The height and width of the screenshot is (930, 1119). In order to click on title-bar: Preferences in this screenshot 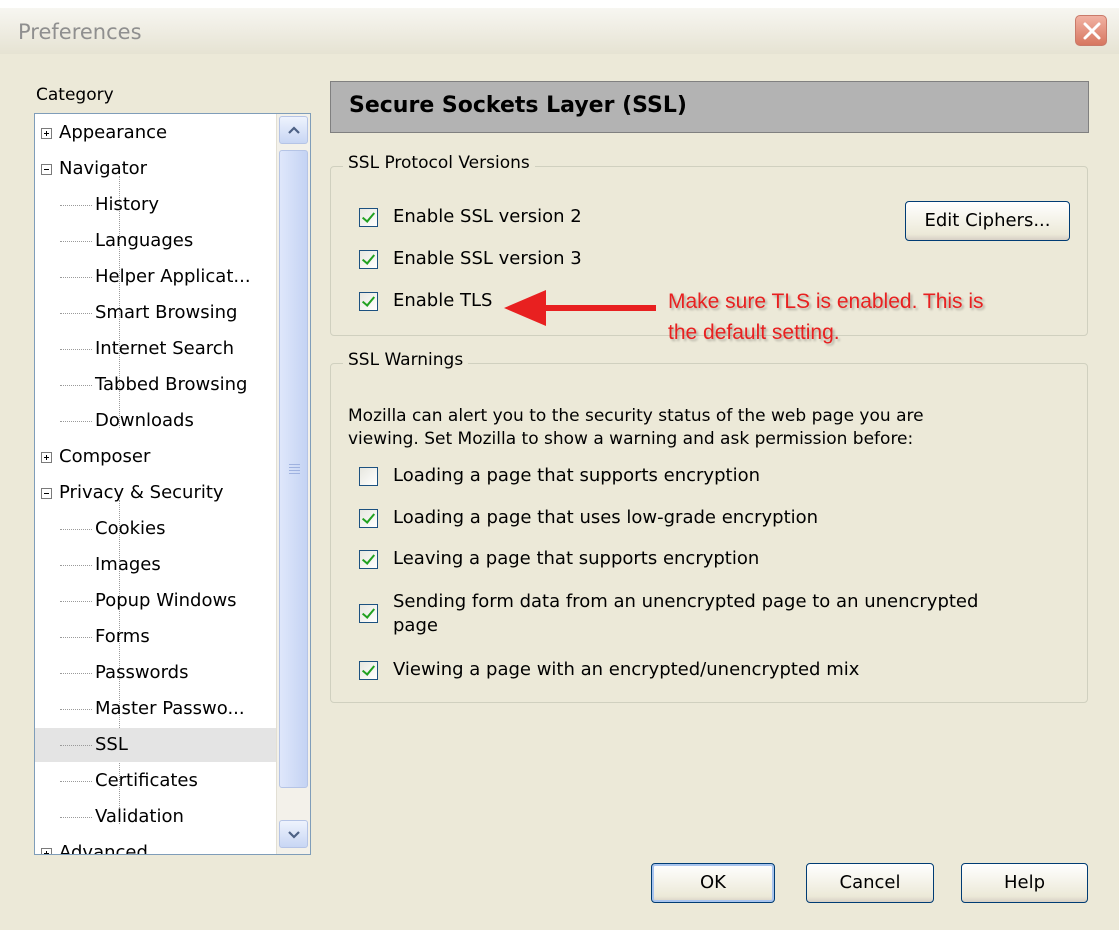, I will do `click(559, 31)`.